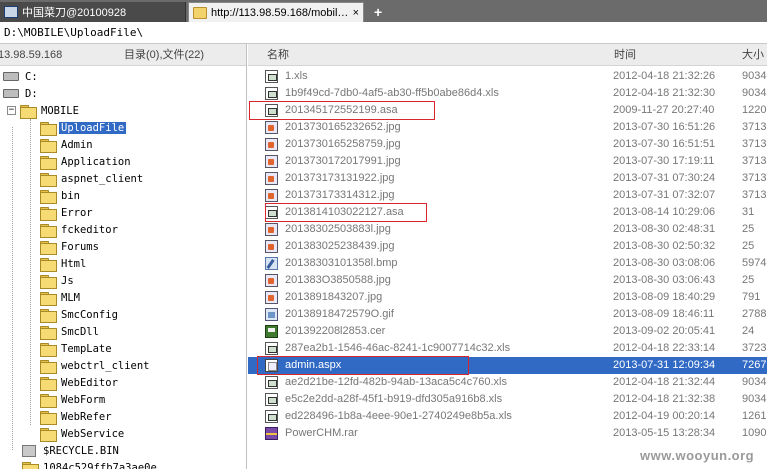  I want to click on column-size-header: 大小, so click(753, 55).